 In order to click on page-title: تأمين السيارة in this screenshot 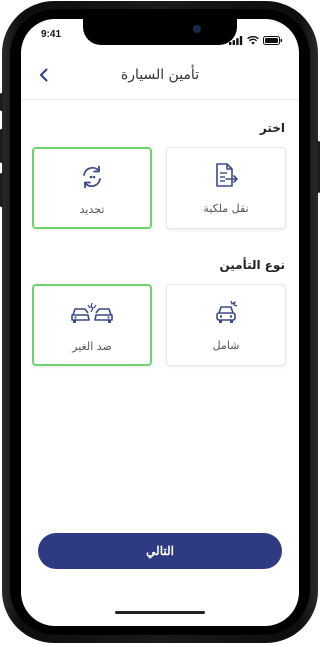, I will do `click(160, 75)`.